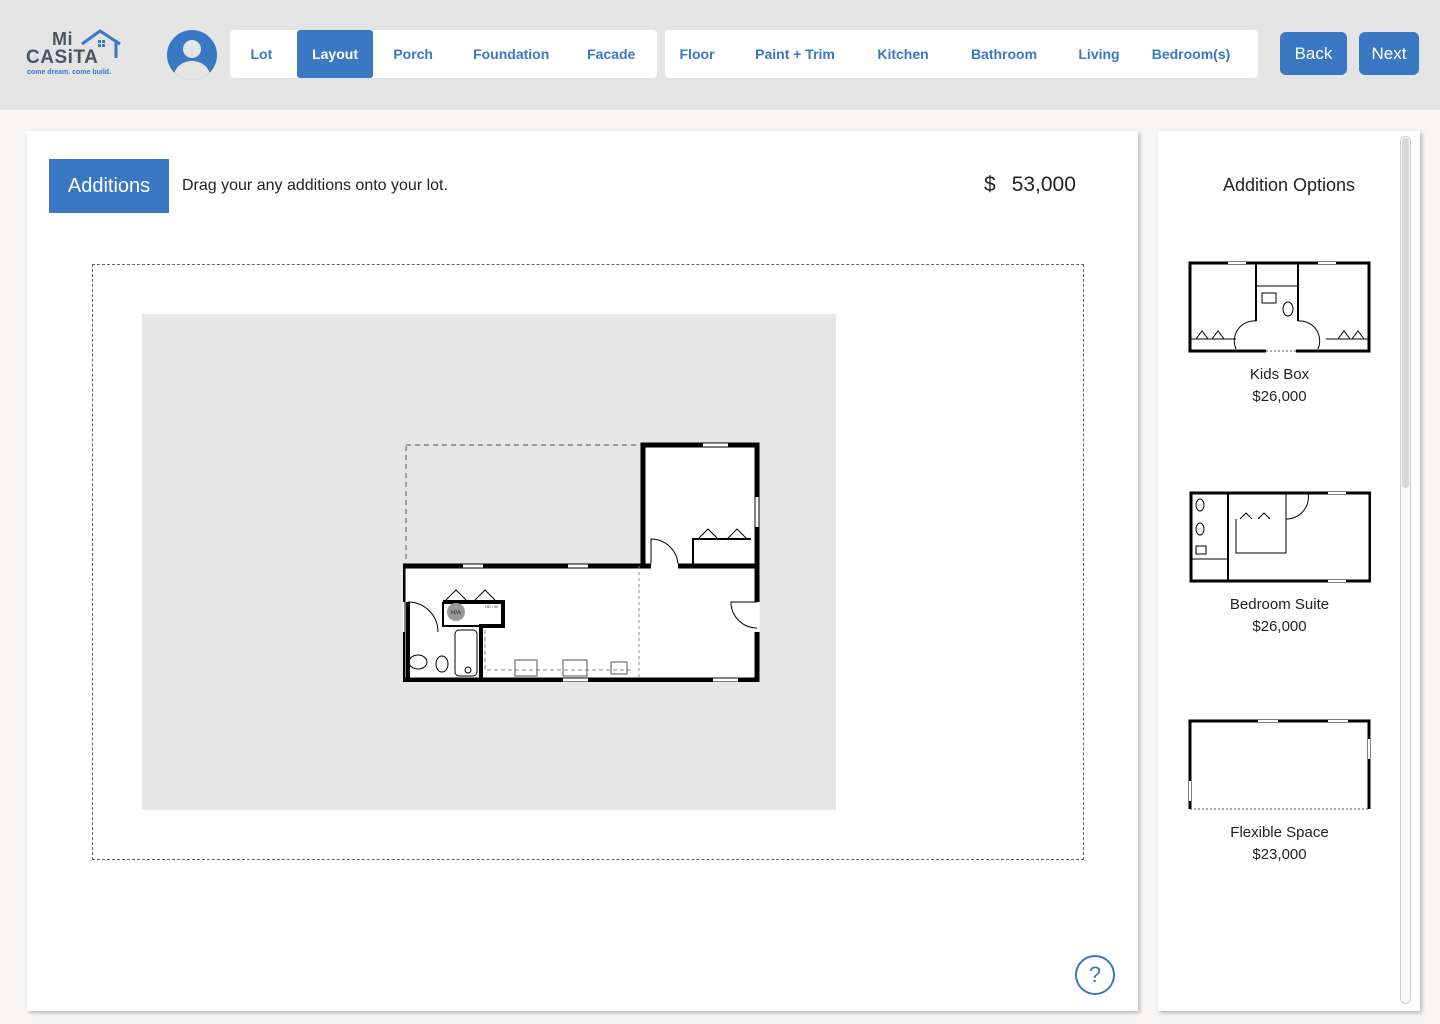  What do you see at coordinates (1289, 185) in the screenshot?
I see `addition-options-title: Addition Options` at bounding box center [1289, 185].